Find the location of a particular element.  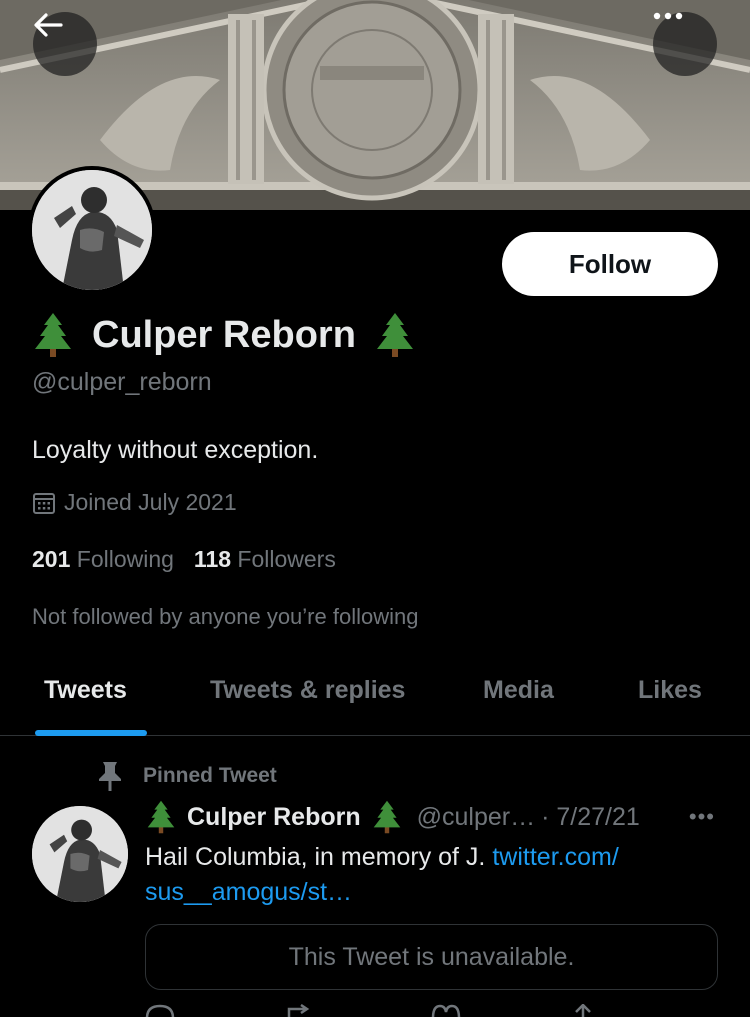

profile-avatar is located at coordinates (92, 230).